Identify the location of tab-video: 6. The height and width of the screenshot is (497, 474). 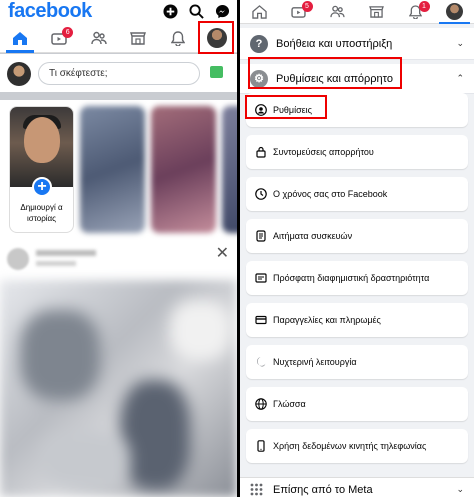
(60, 38).